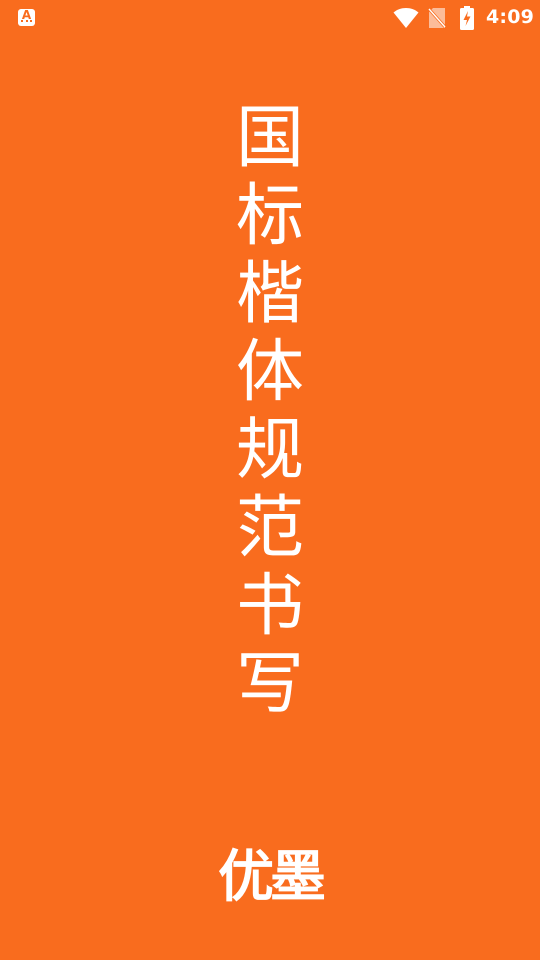 This screenshot has width=540, height=960. Describe the element at coordinates (269, 138) in the screenshot. I see `title-char: 国` at that location.